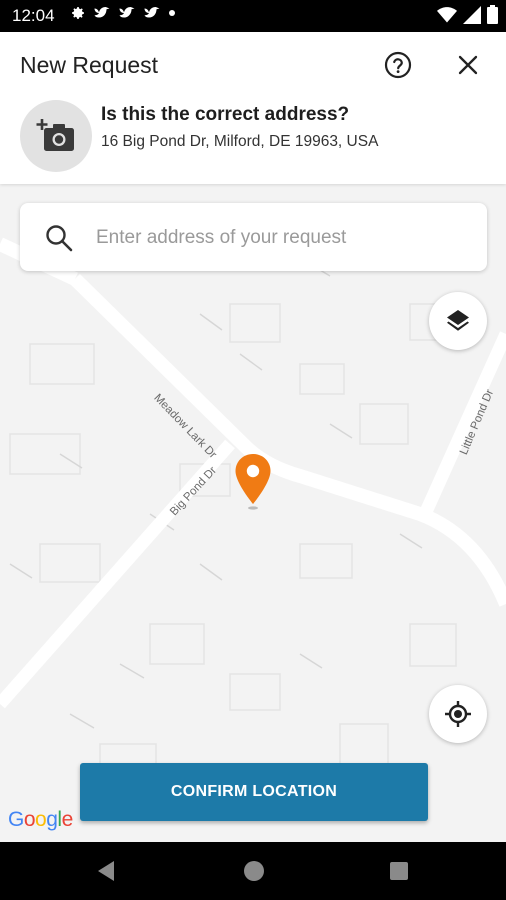  I want to click on home-icon, so click(254, 871).